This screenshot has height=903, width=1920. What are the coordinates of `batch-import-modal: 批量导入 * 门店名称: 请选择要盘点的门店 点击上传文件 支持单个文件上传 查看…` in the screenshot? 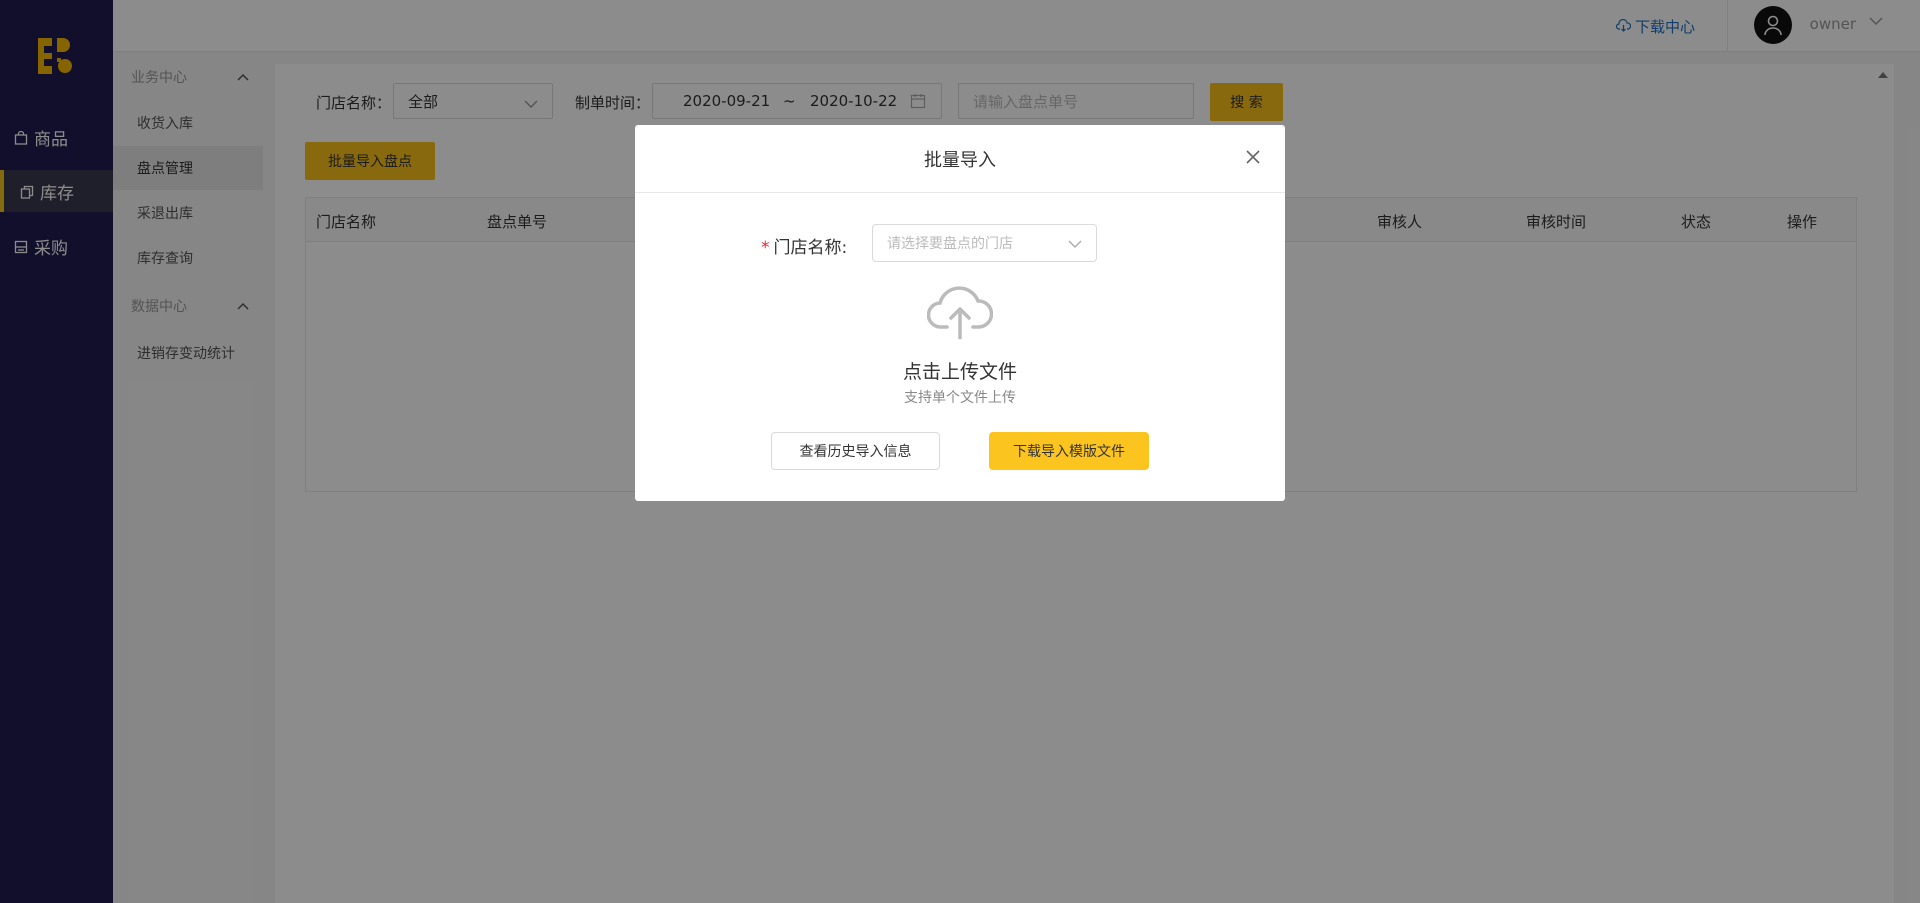 It's located at (960, 313).